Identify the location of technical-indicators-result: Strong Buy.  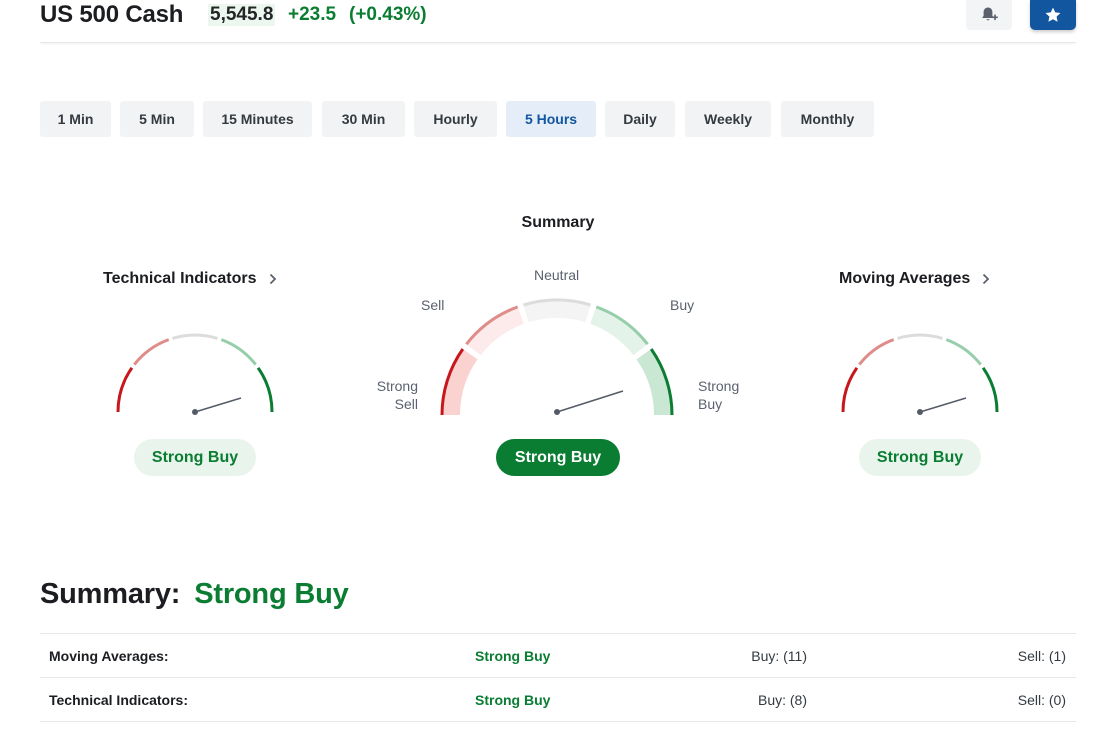
(195, 457).